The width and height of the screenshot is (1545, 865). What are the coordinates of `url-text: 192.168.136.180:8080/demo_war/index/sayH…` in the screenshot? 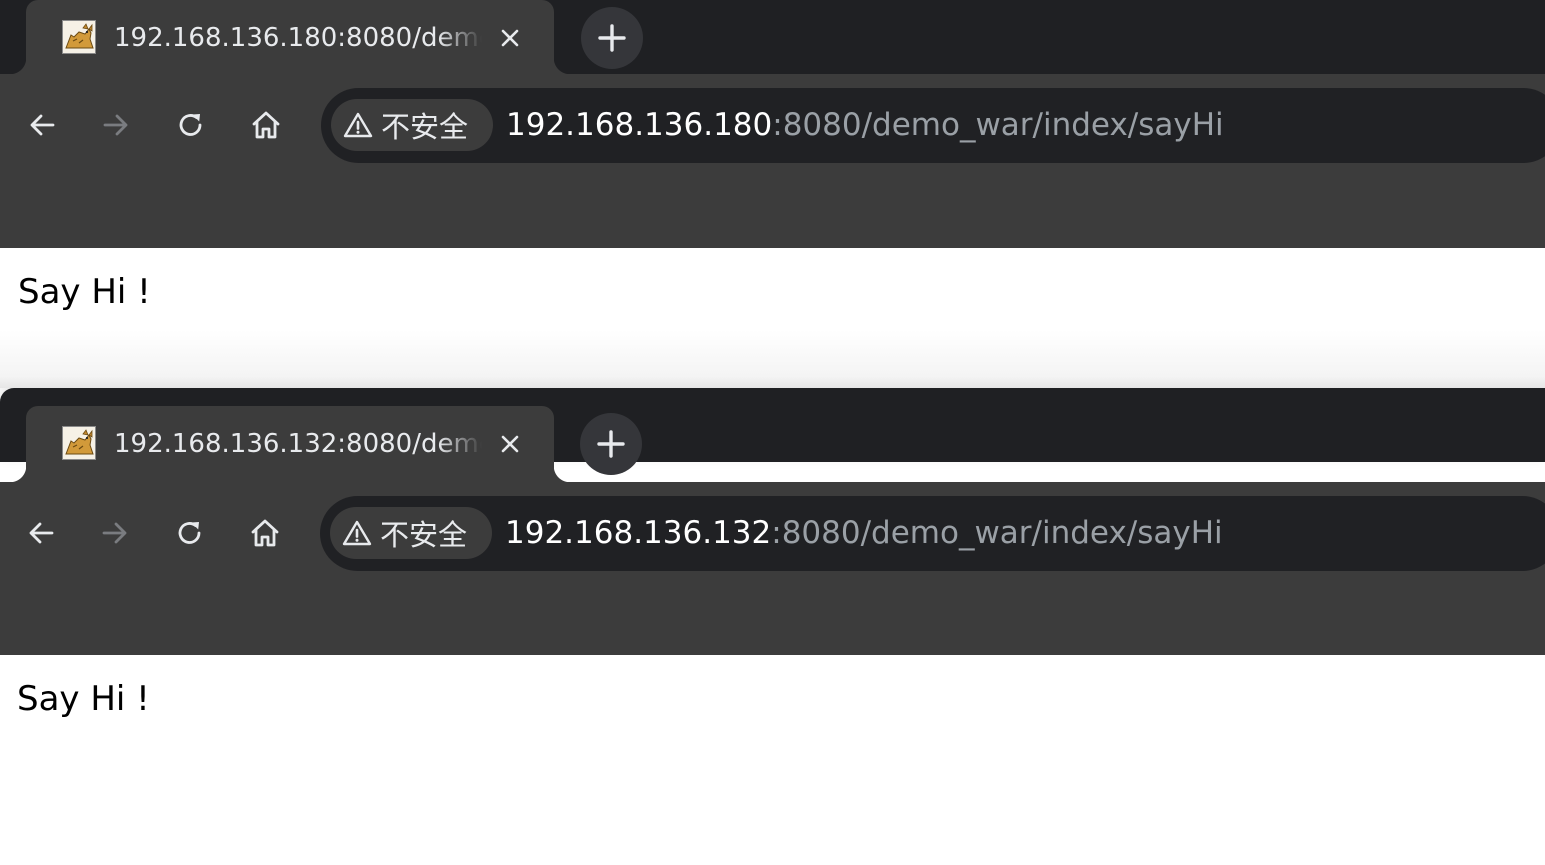 It's located at (865, 125).